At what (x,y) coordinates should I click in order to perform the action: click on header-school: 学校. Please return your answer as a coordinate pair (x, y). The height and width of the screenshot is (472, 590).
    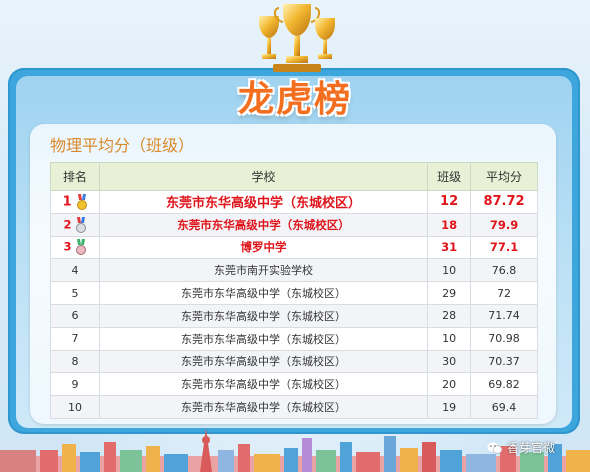
    Looking at the image, I should click on (263, 176).